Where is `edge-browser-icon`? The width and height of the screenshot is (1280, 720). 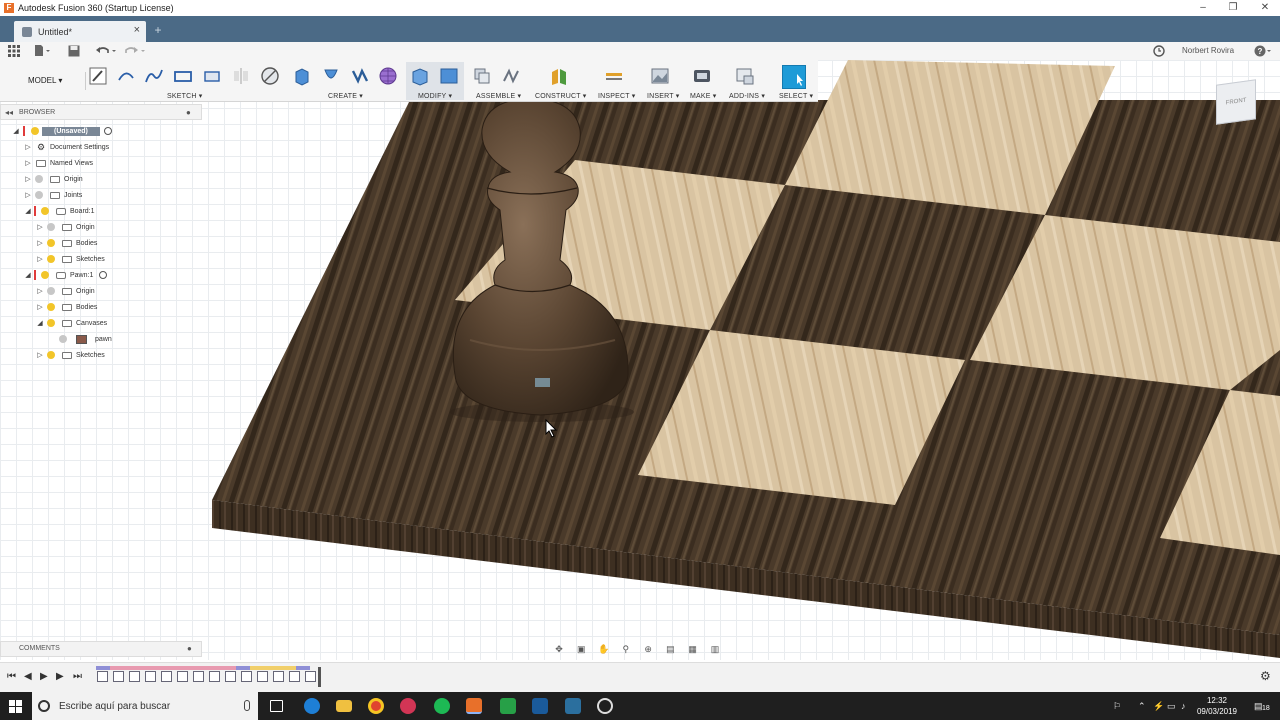
edge-browser-icon is located at coordinates (312, 706).